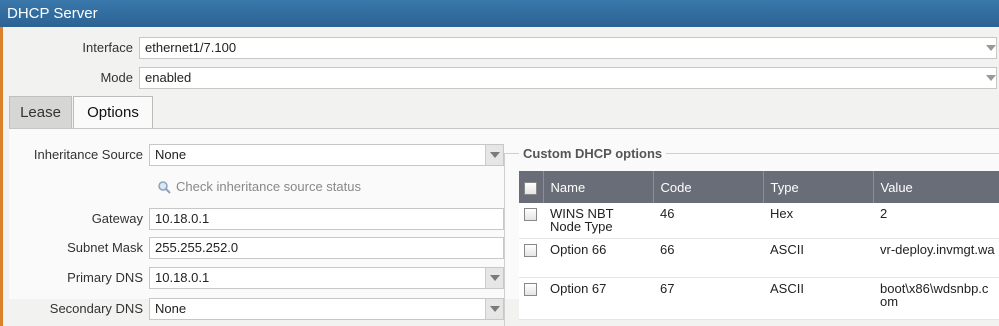 The image size is (999, 326). I want to click on interface-select: ethernet1/7.100, so click(568, 48).